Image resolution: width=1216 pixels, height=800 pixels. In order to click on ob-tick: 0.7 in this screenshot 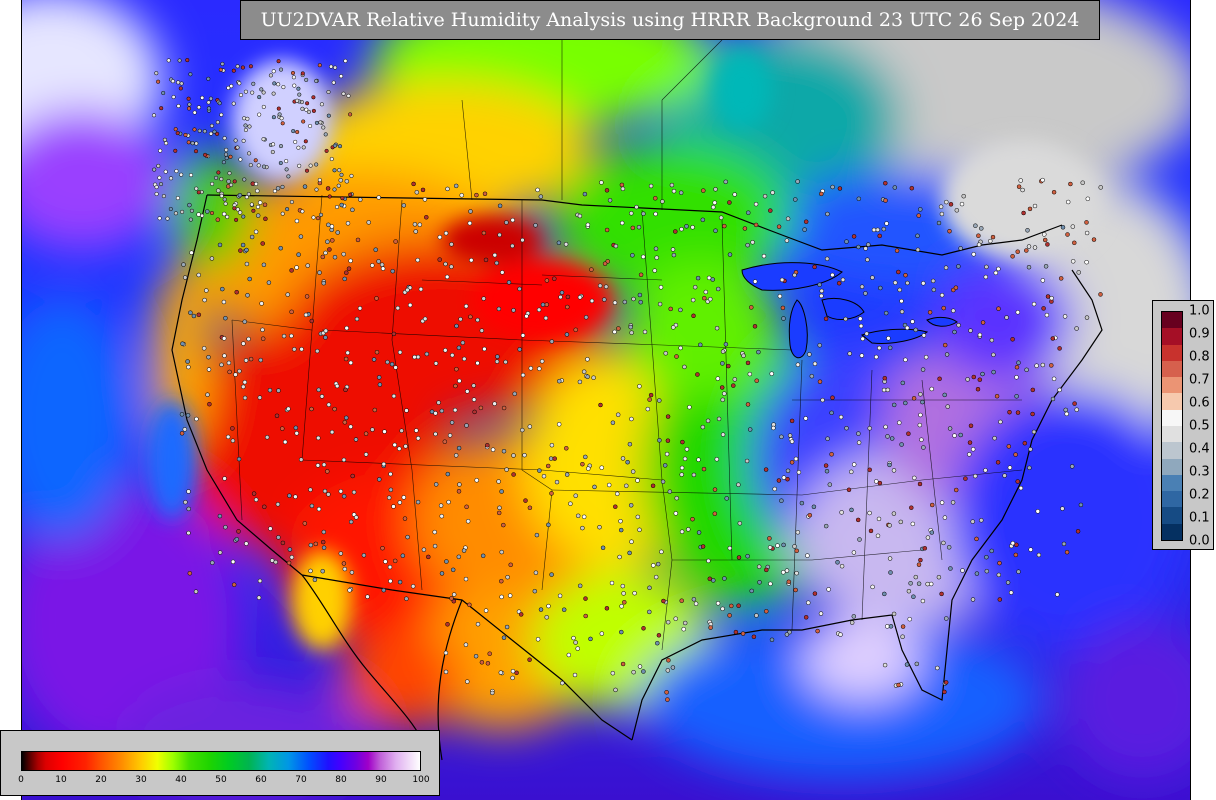, I will do `click(1199, 380)`.